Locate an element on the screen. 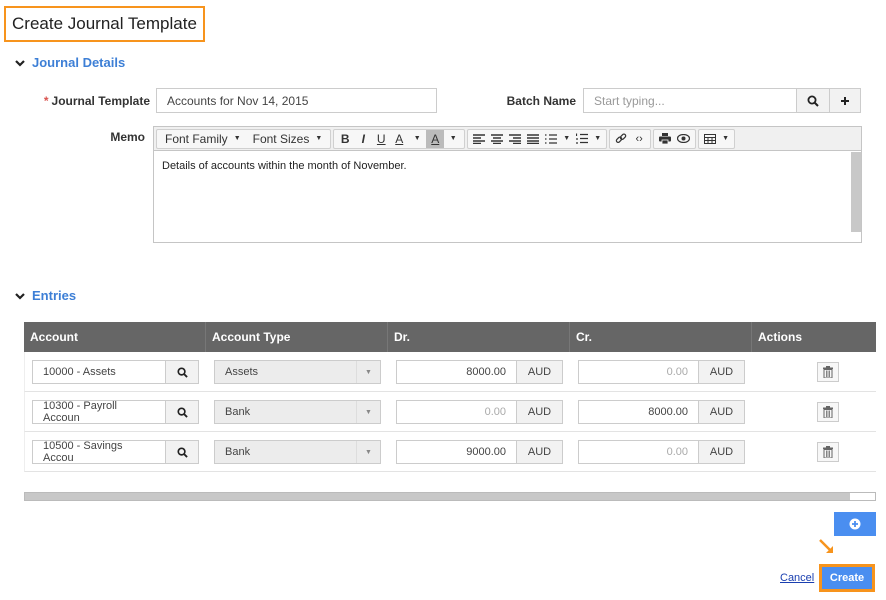 This screenshot has width=886, height=600. section-toggle-journal-details: Journal Details is located at coordinates (69, 62).